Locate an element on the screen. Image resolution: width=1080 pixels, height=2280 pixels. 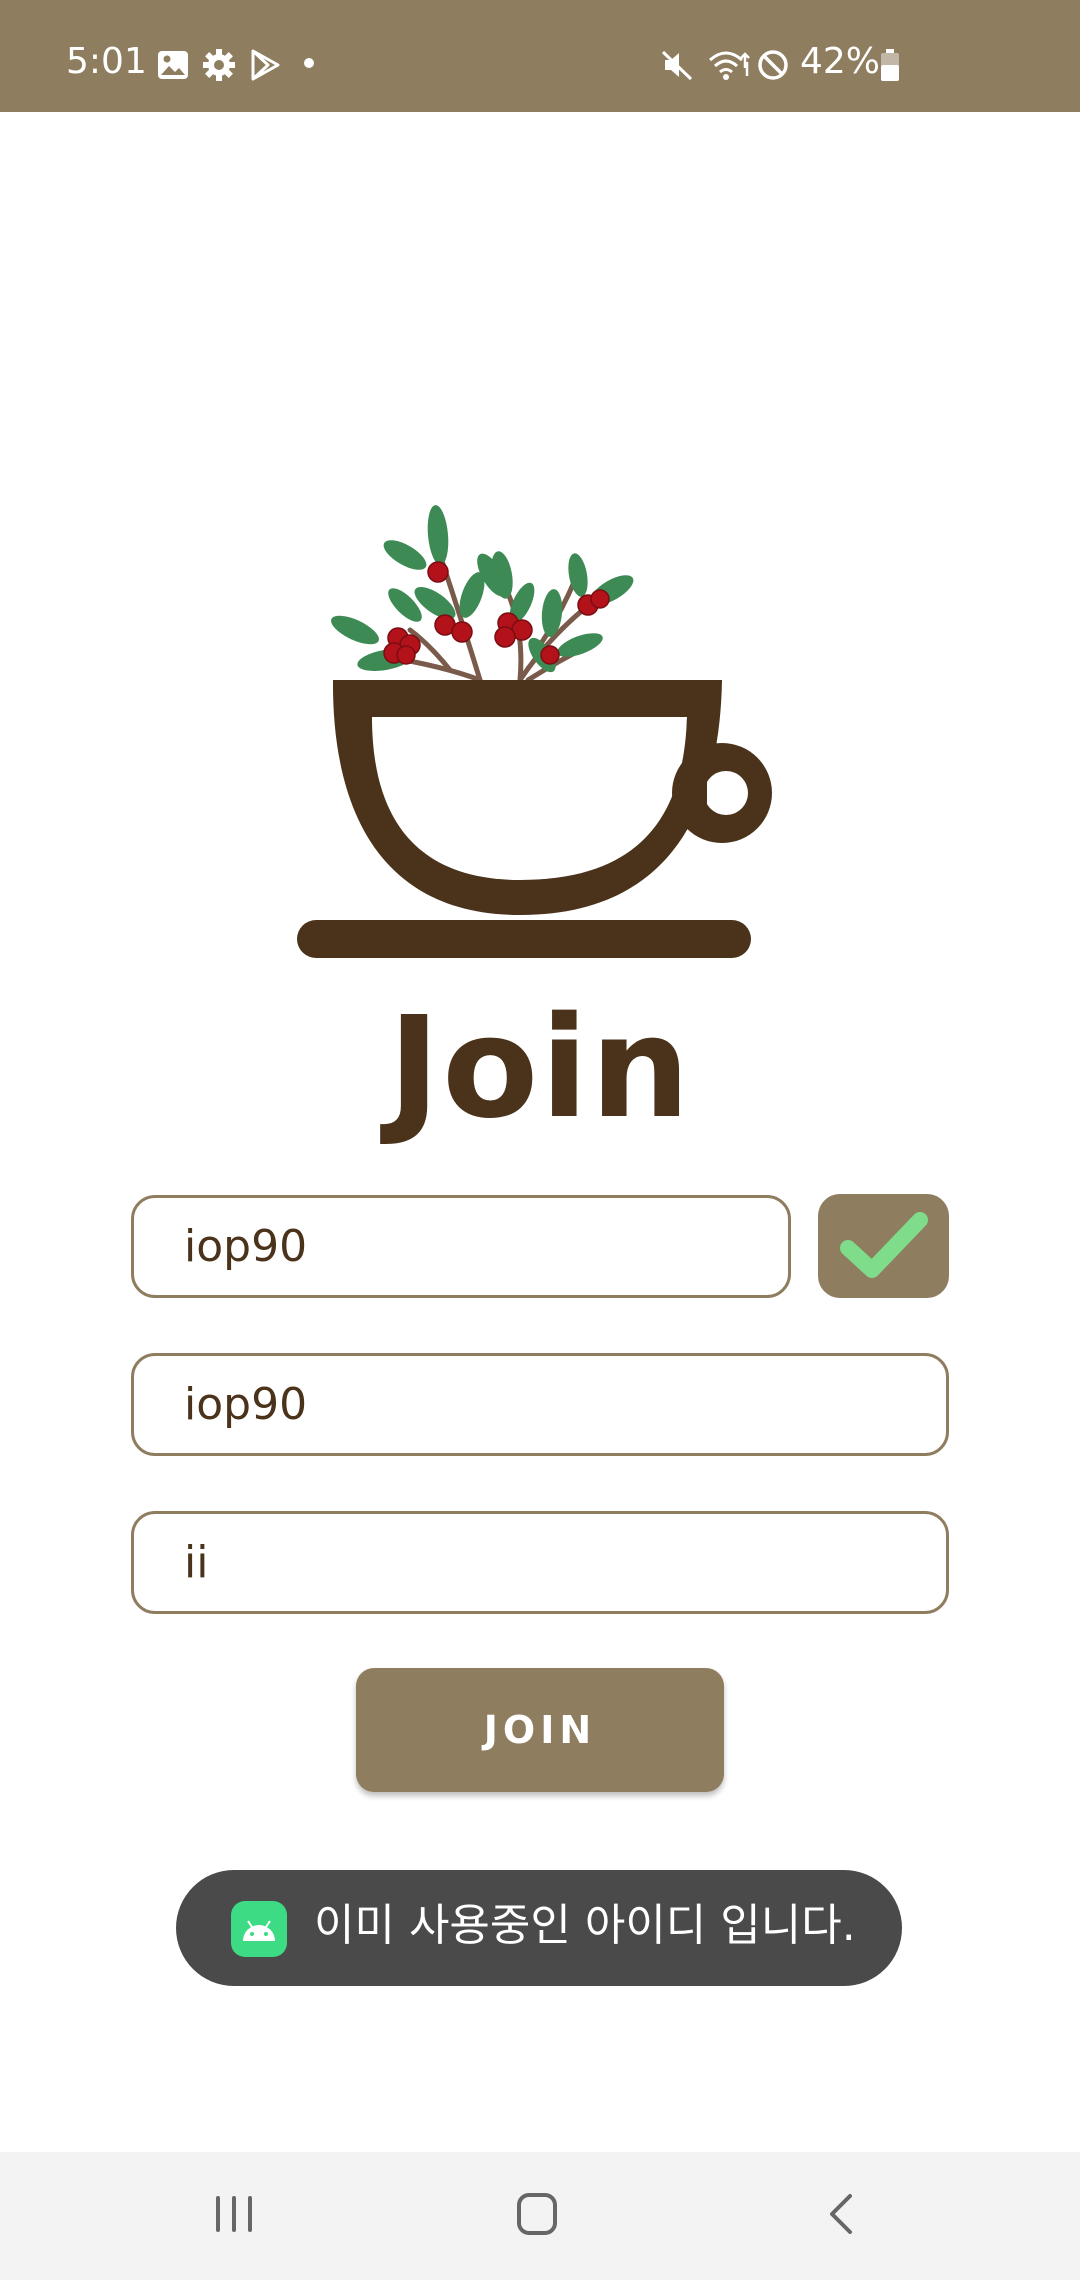
toast-message: 이미 사용중인 아이디 입니다. is located at coordinates (539, 1928).